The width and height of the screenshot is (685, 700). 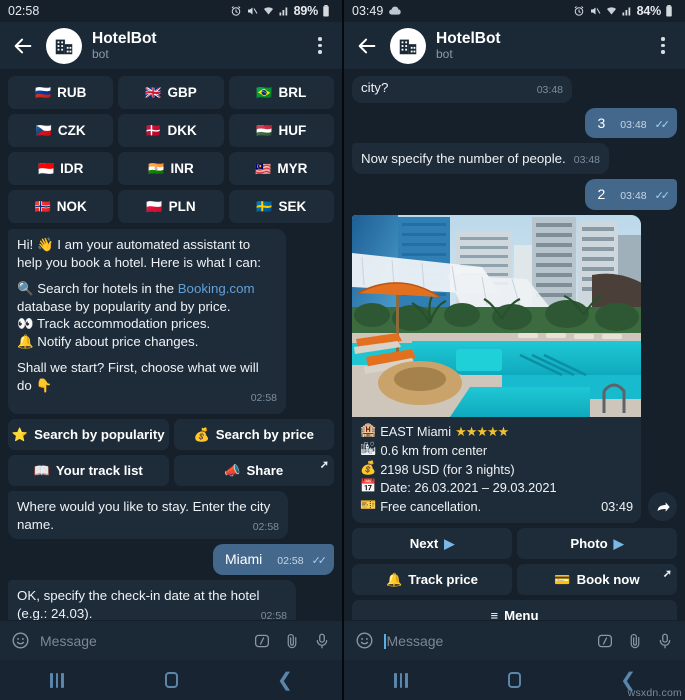 I want to click on booking-link: Booking.com, so click(x=216, y=288).